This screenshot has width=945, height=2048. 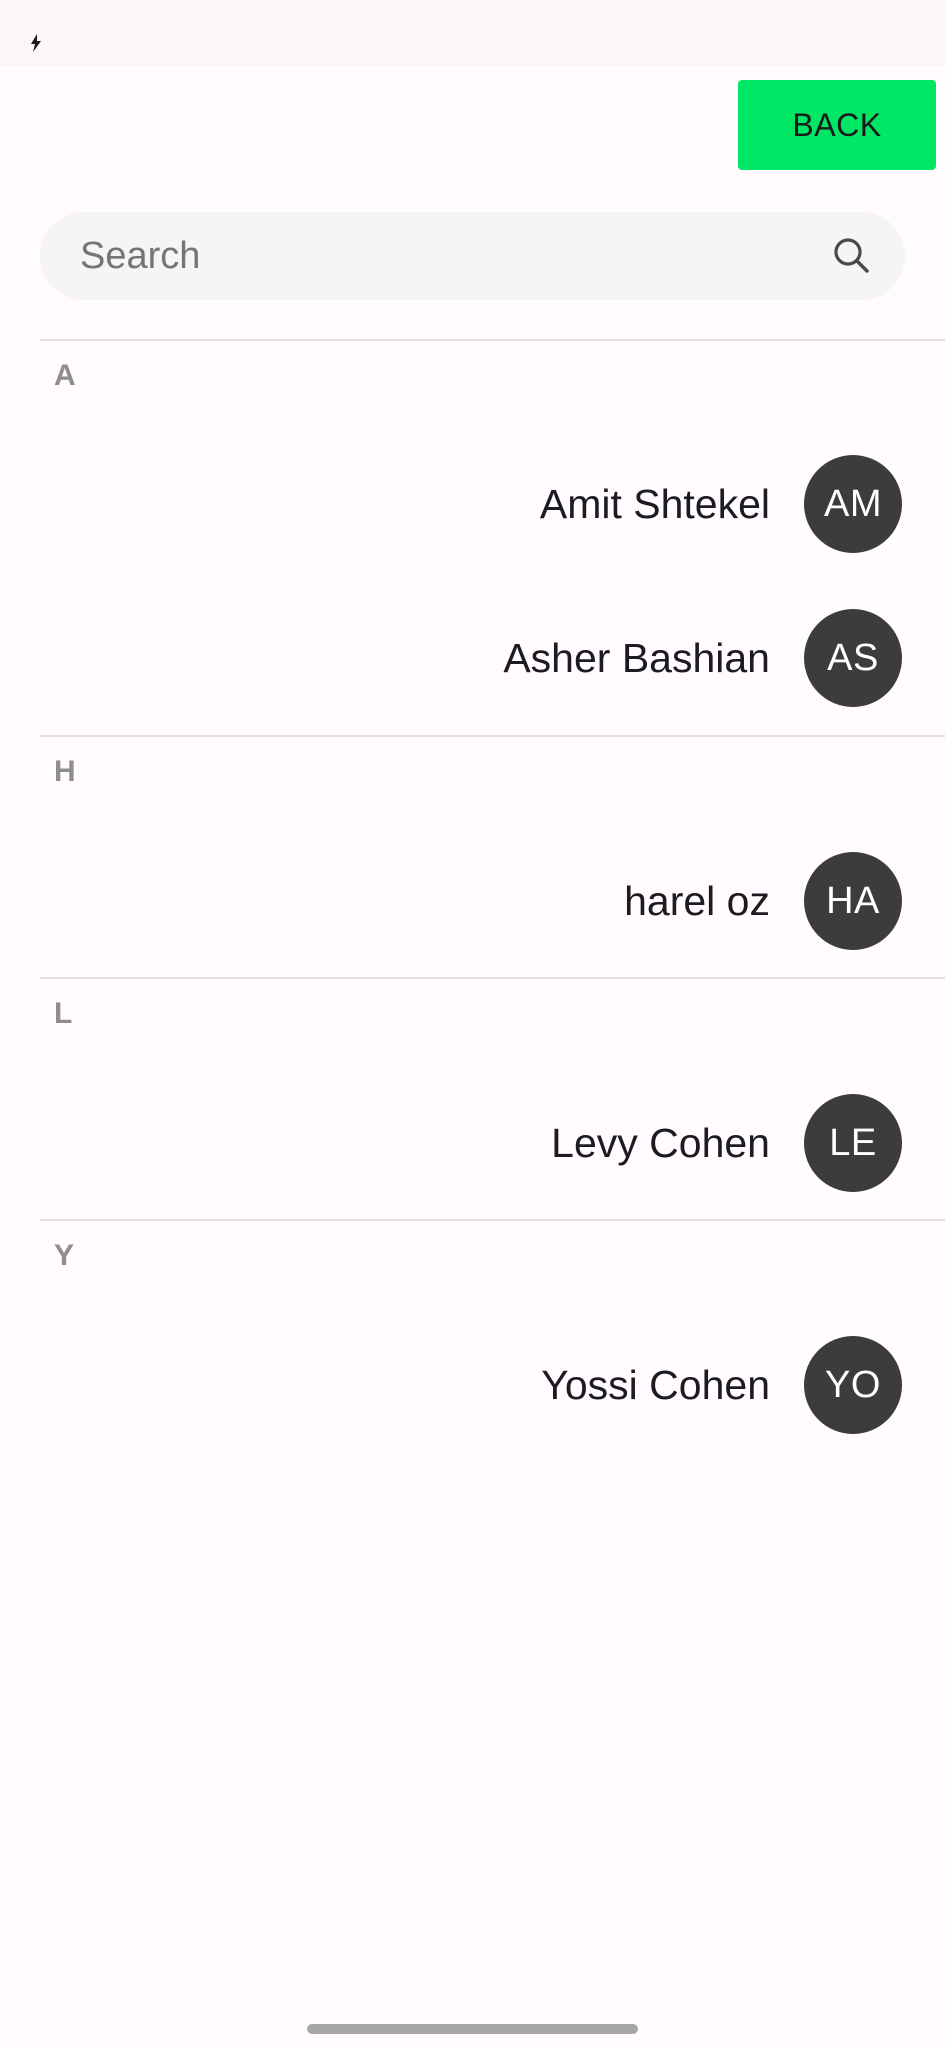 What do you see at coordinates (660, 1143) in the screenshot?
I see `contact-name: Levy Cohen` at bounding box center [660, 1143].